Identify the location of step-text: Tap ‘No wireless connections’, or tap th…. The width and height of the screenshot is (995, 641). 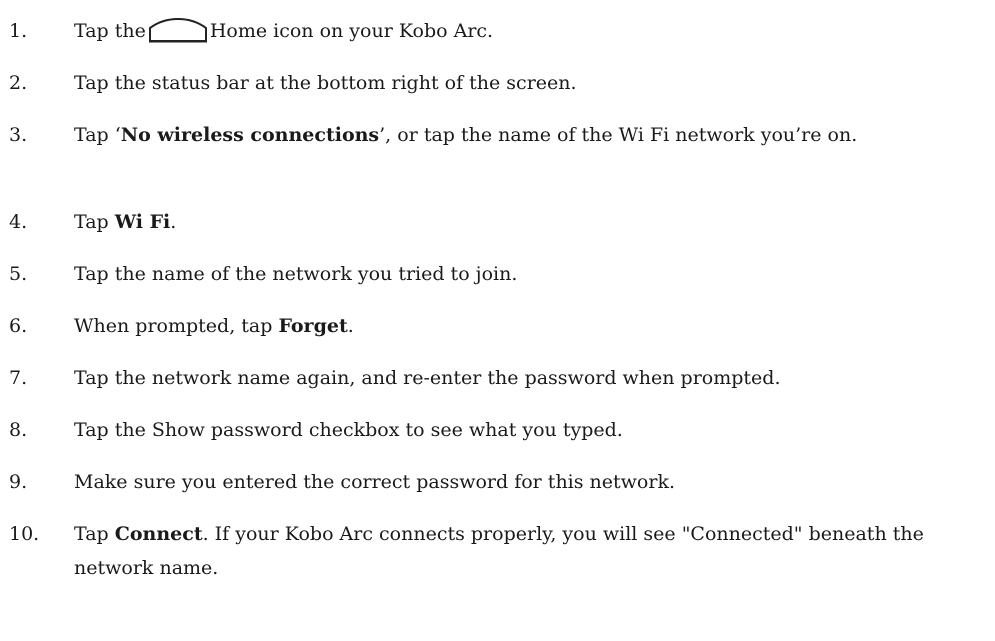
(531, 135).